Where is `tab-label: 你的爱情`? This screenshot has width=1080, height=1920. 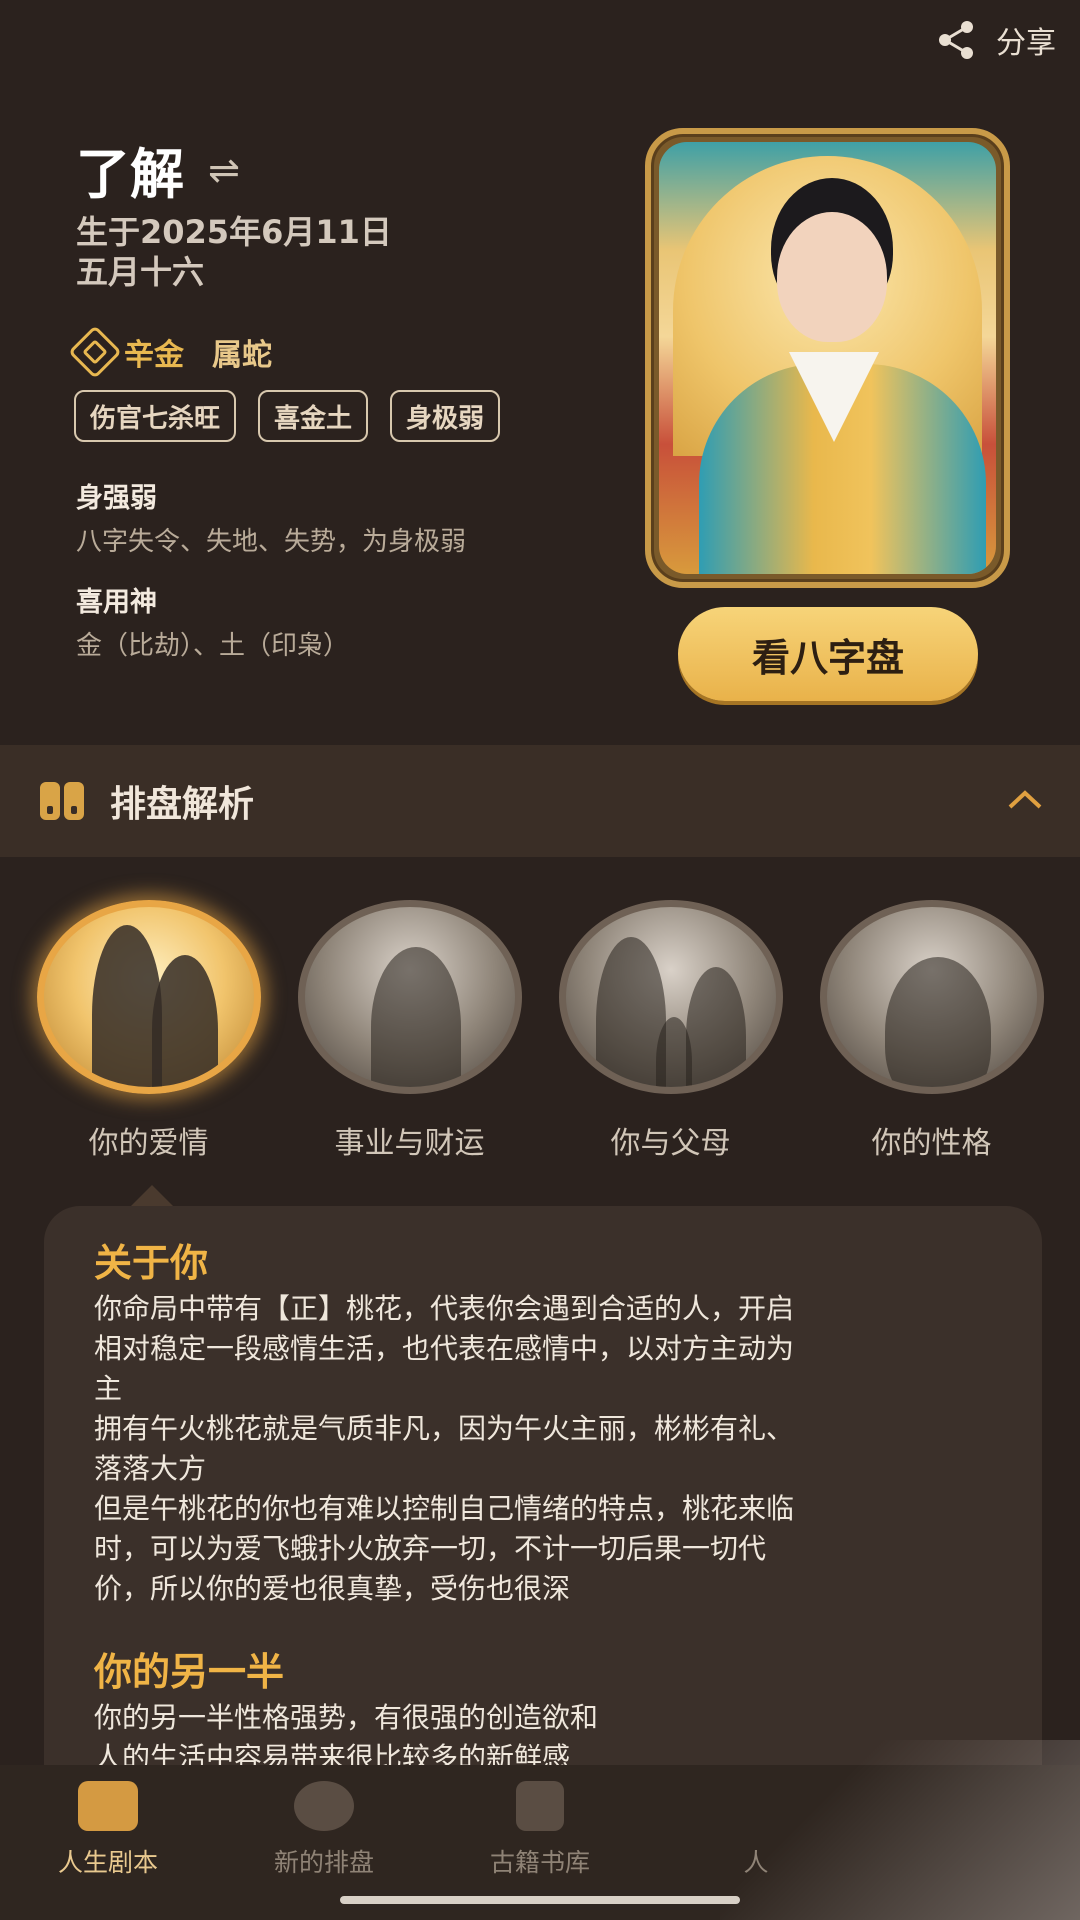 tab-label: 你的爱情 is located at coordinates (148, 1143).